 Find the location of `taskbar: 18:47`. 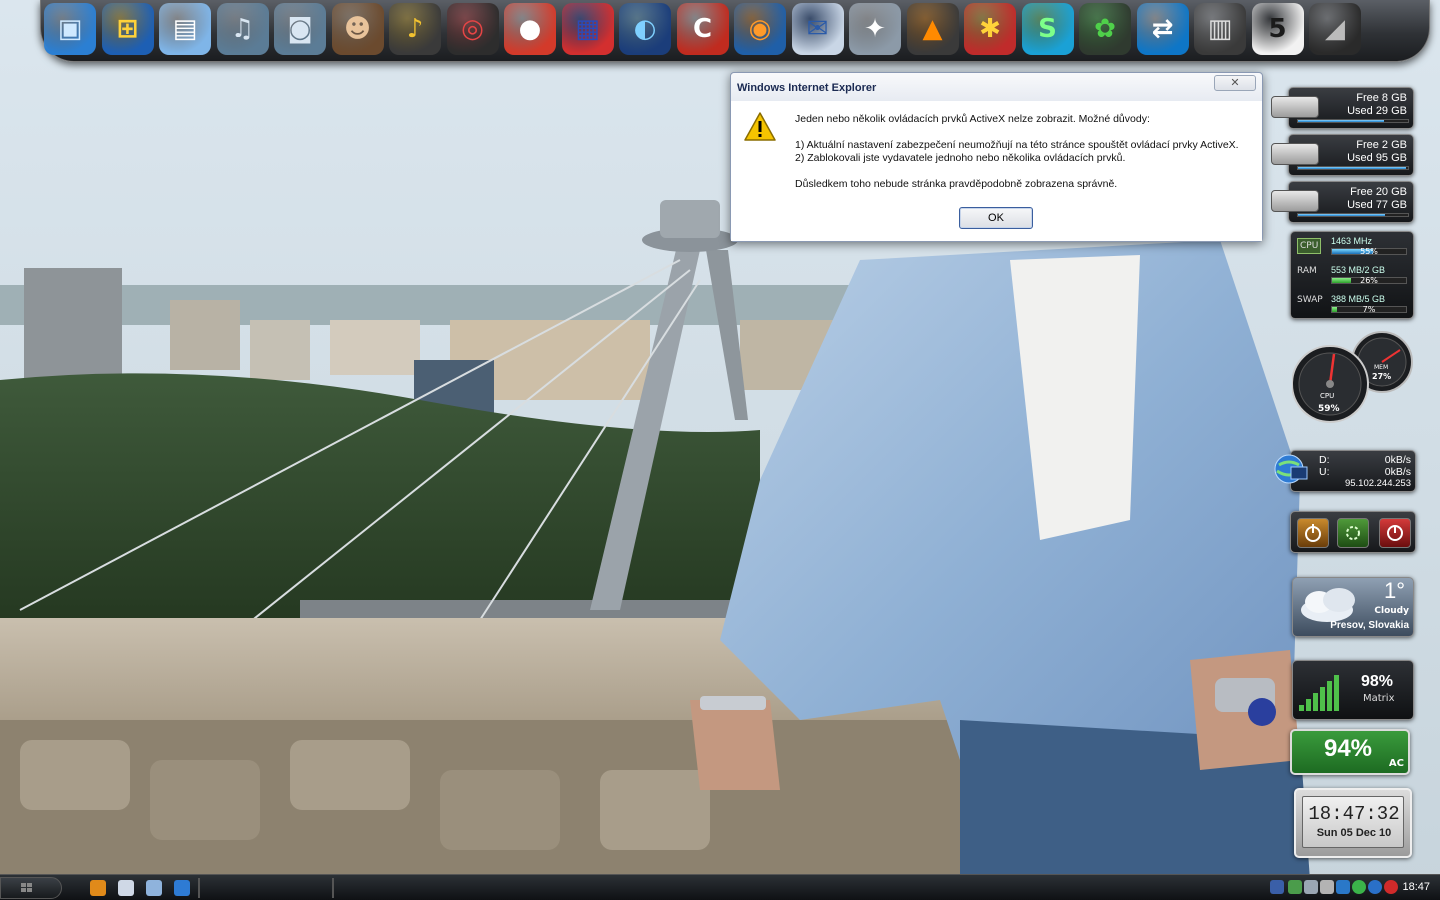

taskbar: 18:47 is located at coordinates (720, 887).